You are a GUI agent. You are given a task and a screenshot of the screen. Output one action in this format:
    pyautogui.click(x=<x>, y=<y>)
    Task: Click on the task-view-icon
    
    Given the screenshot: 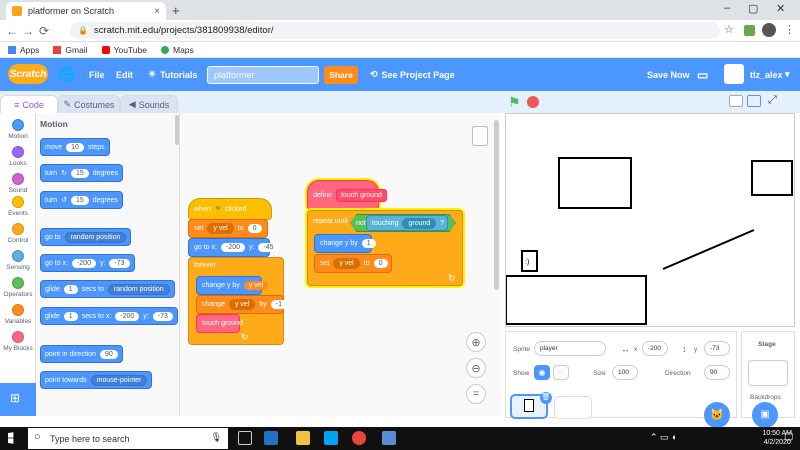 What is the action you would take?
    pyautogui.click(x=245, y=438)
    